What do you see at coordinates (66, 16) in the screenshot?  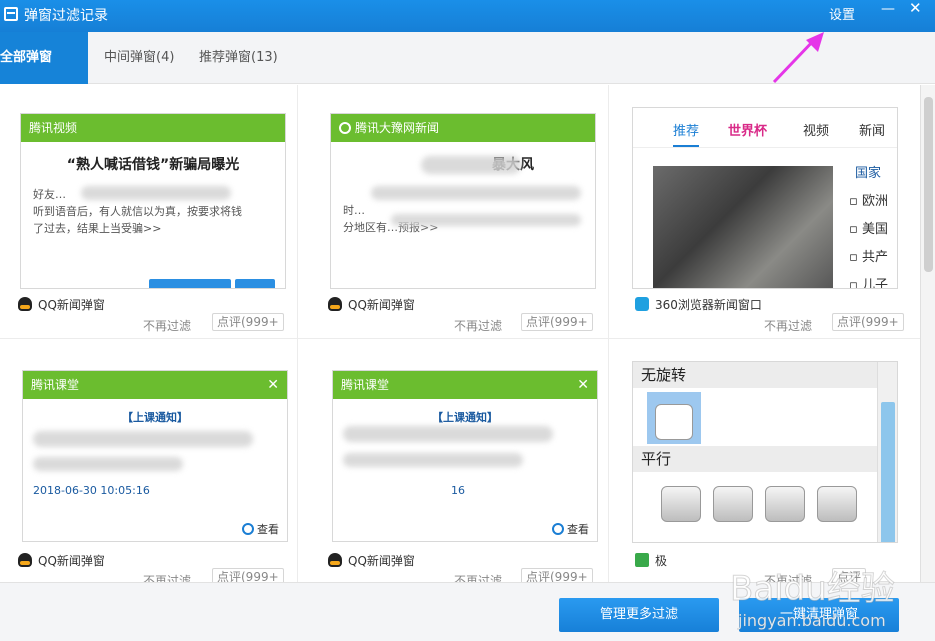 I see `window-title: 弹窗过滤记录` at bounding box center [66, 16].